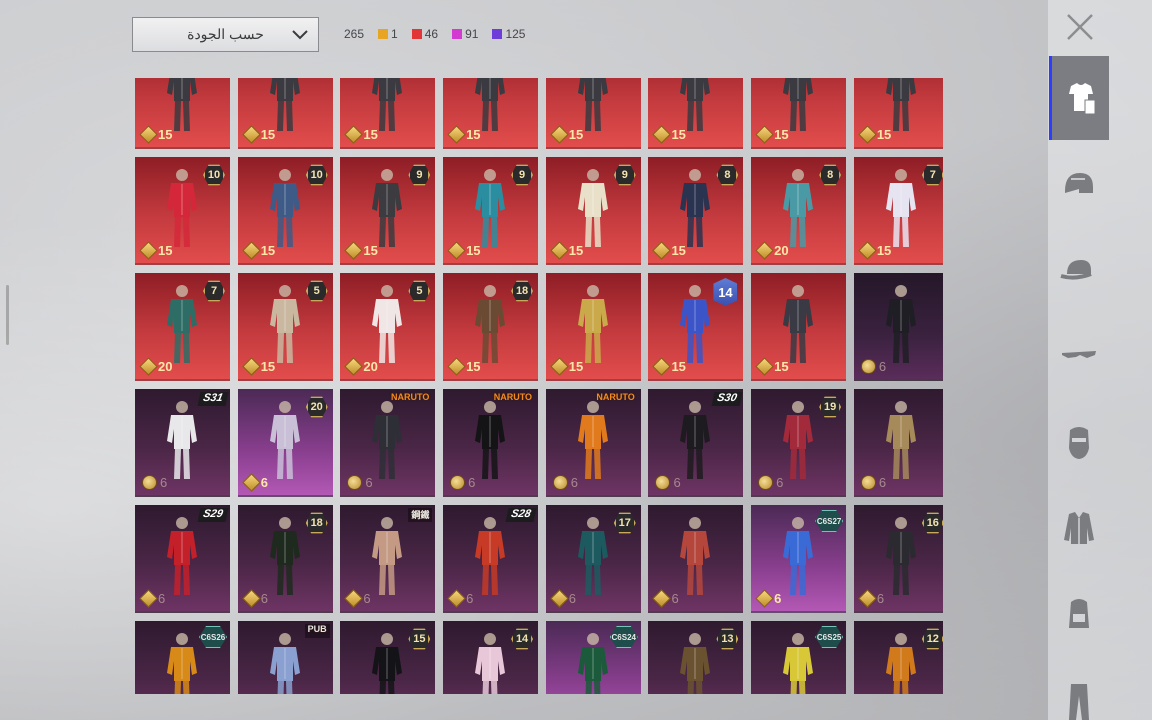 This screenshot has width=1152, height=720. Describe the element at coordinates (1076, 270) in the screenshot. I see `cap-icon` at that location.